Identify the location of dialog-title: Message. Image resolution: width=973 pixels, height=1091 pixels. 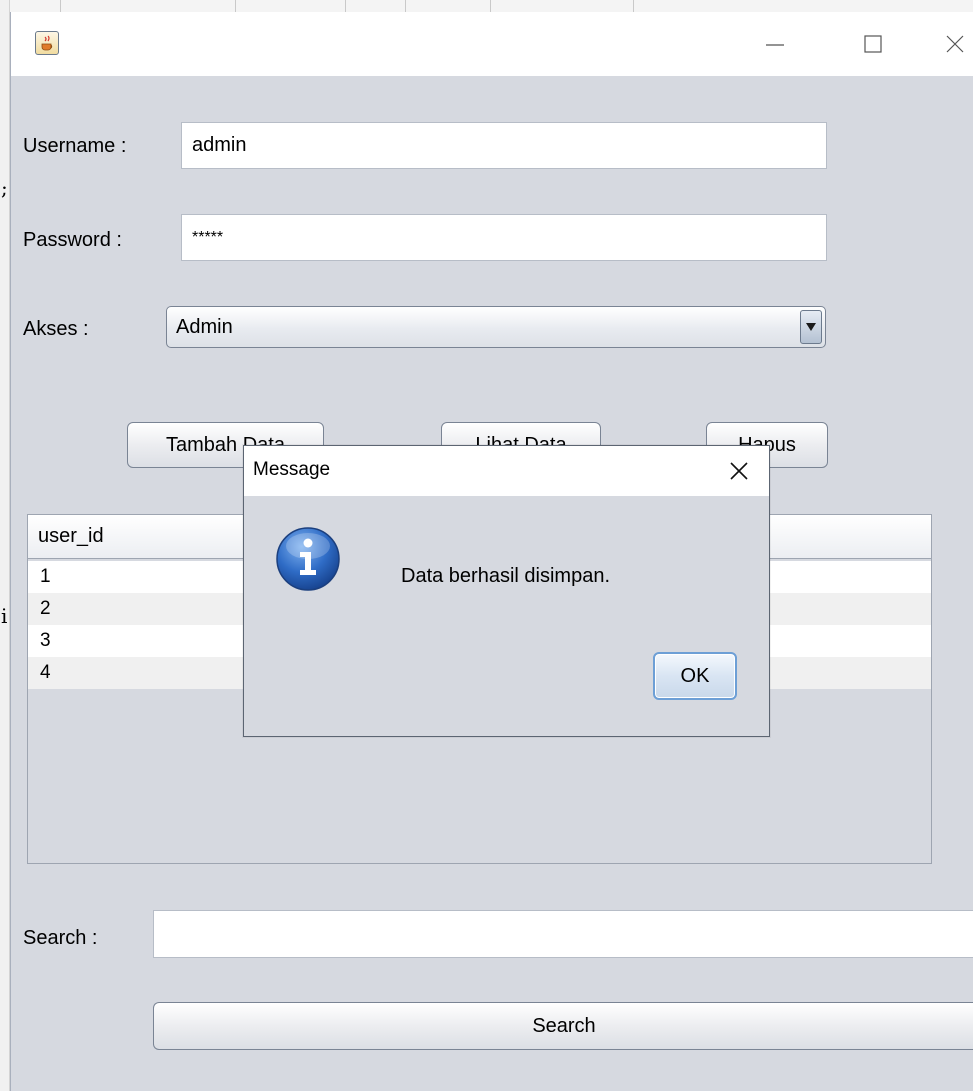
(292, 469).